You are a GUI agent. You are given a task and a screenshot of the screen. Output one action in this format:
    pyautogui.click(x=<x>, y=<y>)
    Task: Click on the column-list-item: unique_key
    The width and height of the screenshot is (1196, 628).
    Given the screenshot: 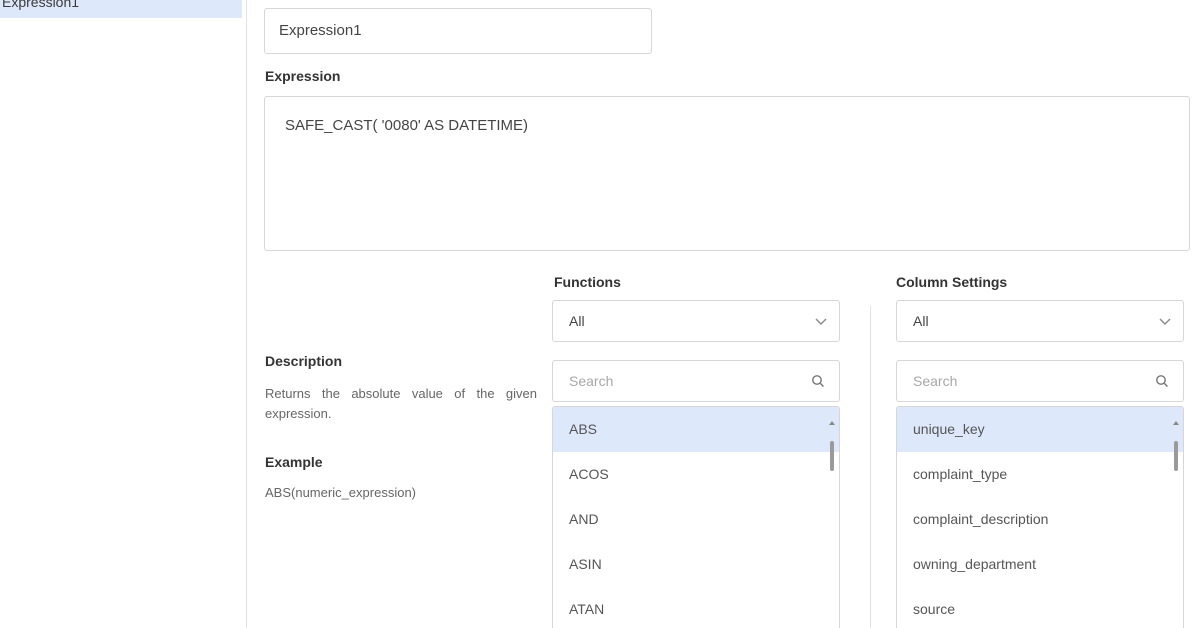 What is the action you would take?
    pyautogui.click(x=1040, y=429)
    